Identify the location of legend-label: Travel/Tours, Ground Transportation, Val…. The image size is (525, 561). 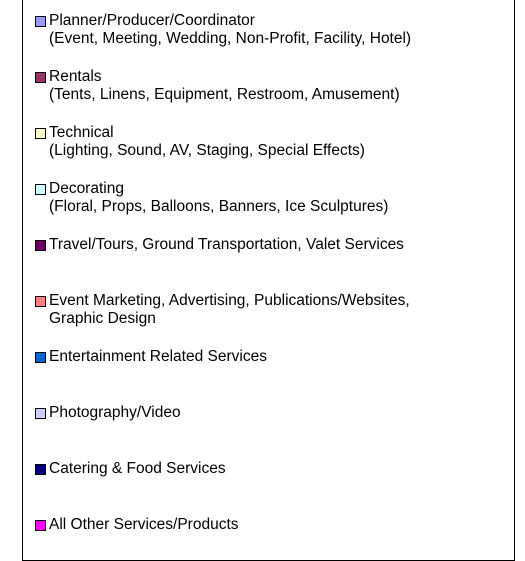
(226, 244).